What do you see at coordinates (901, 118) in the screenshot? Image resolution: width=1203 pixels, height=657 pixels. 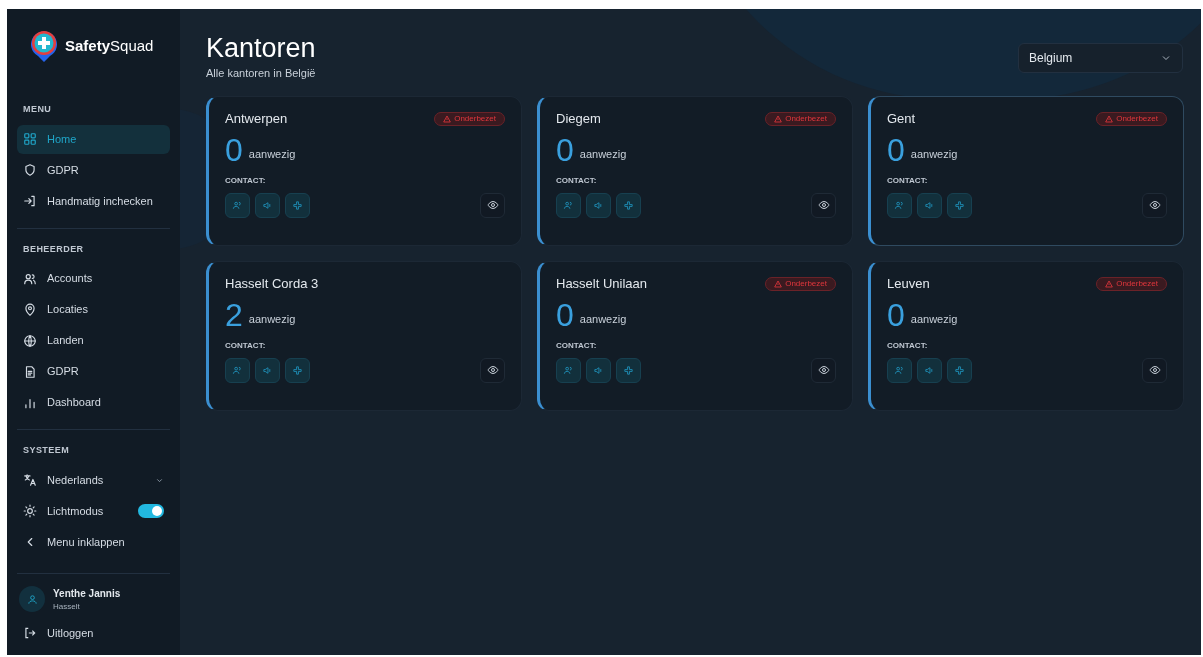 I see `office-name: Gent` at bounding box center [901, 118].